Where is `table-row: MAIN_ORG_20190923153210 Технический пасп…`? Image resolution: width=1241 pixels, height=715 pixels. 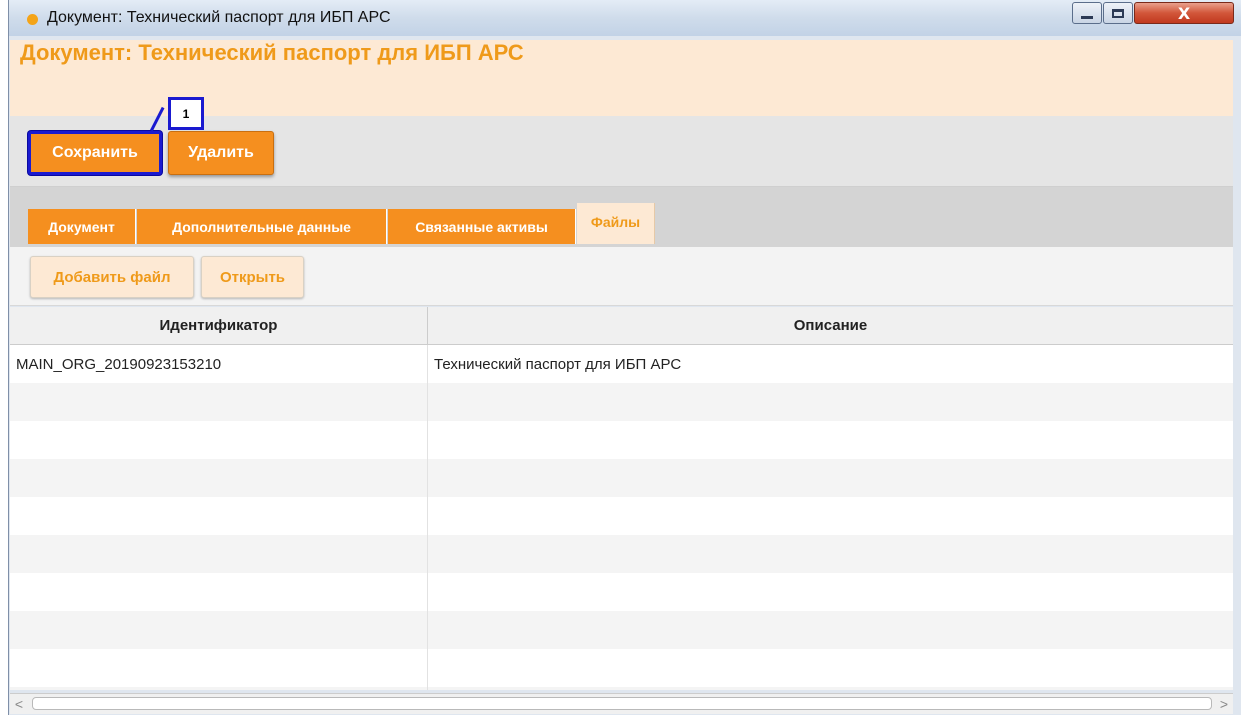 table-row: MAIN_ORG_20190923153210 Технический пасп… is located at coordinates (621, 364).